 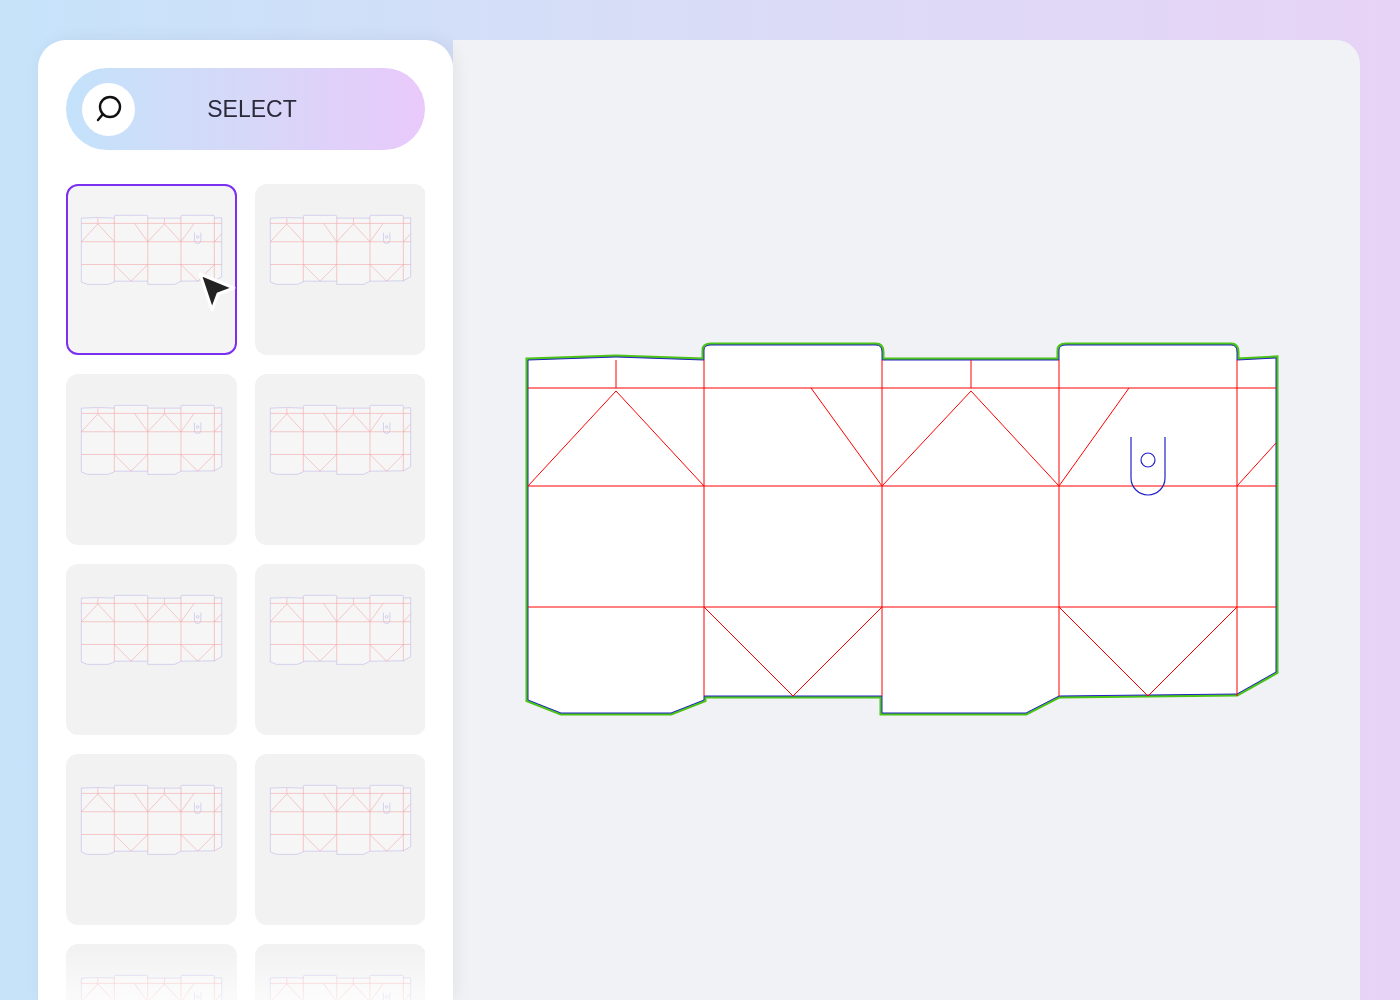 I want to click on template-card, so click(x=151, y=269).